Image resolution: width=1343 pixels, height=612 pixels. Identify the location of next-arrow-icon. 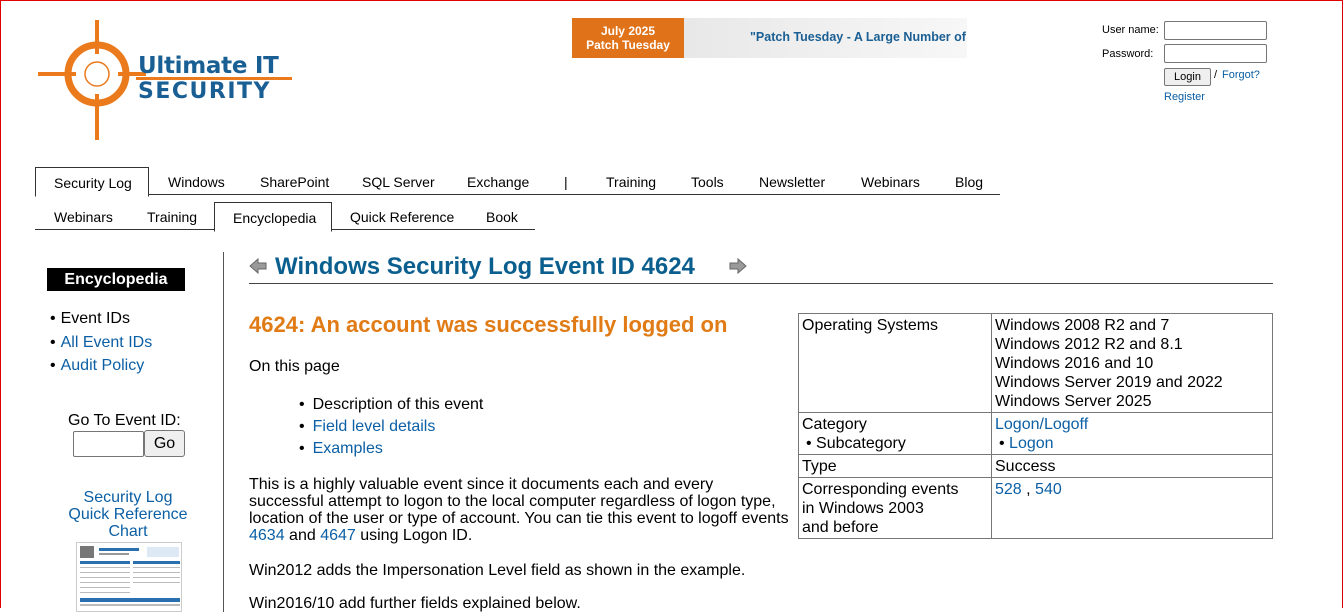
(738, 266).